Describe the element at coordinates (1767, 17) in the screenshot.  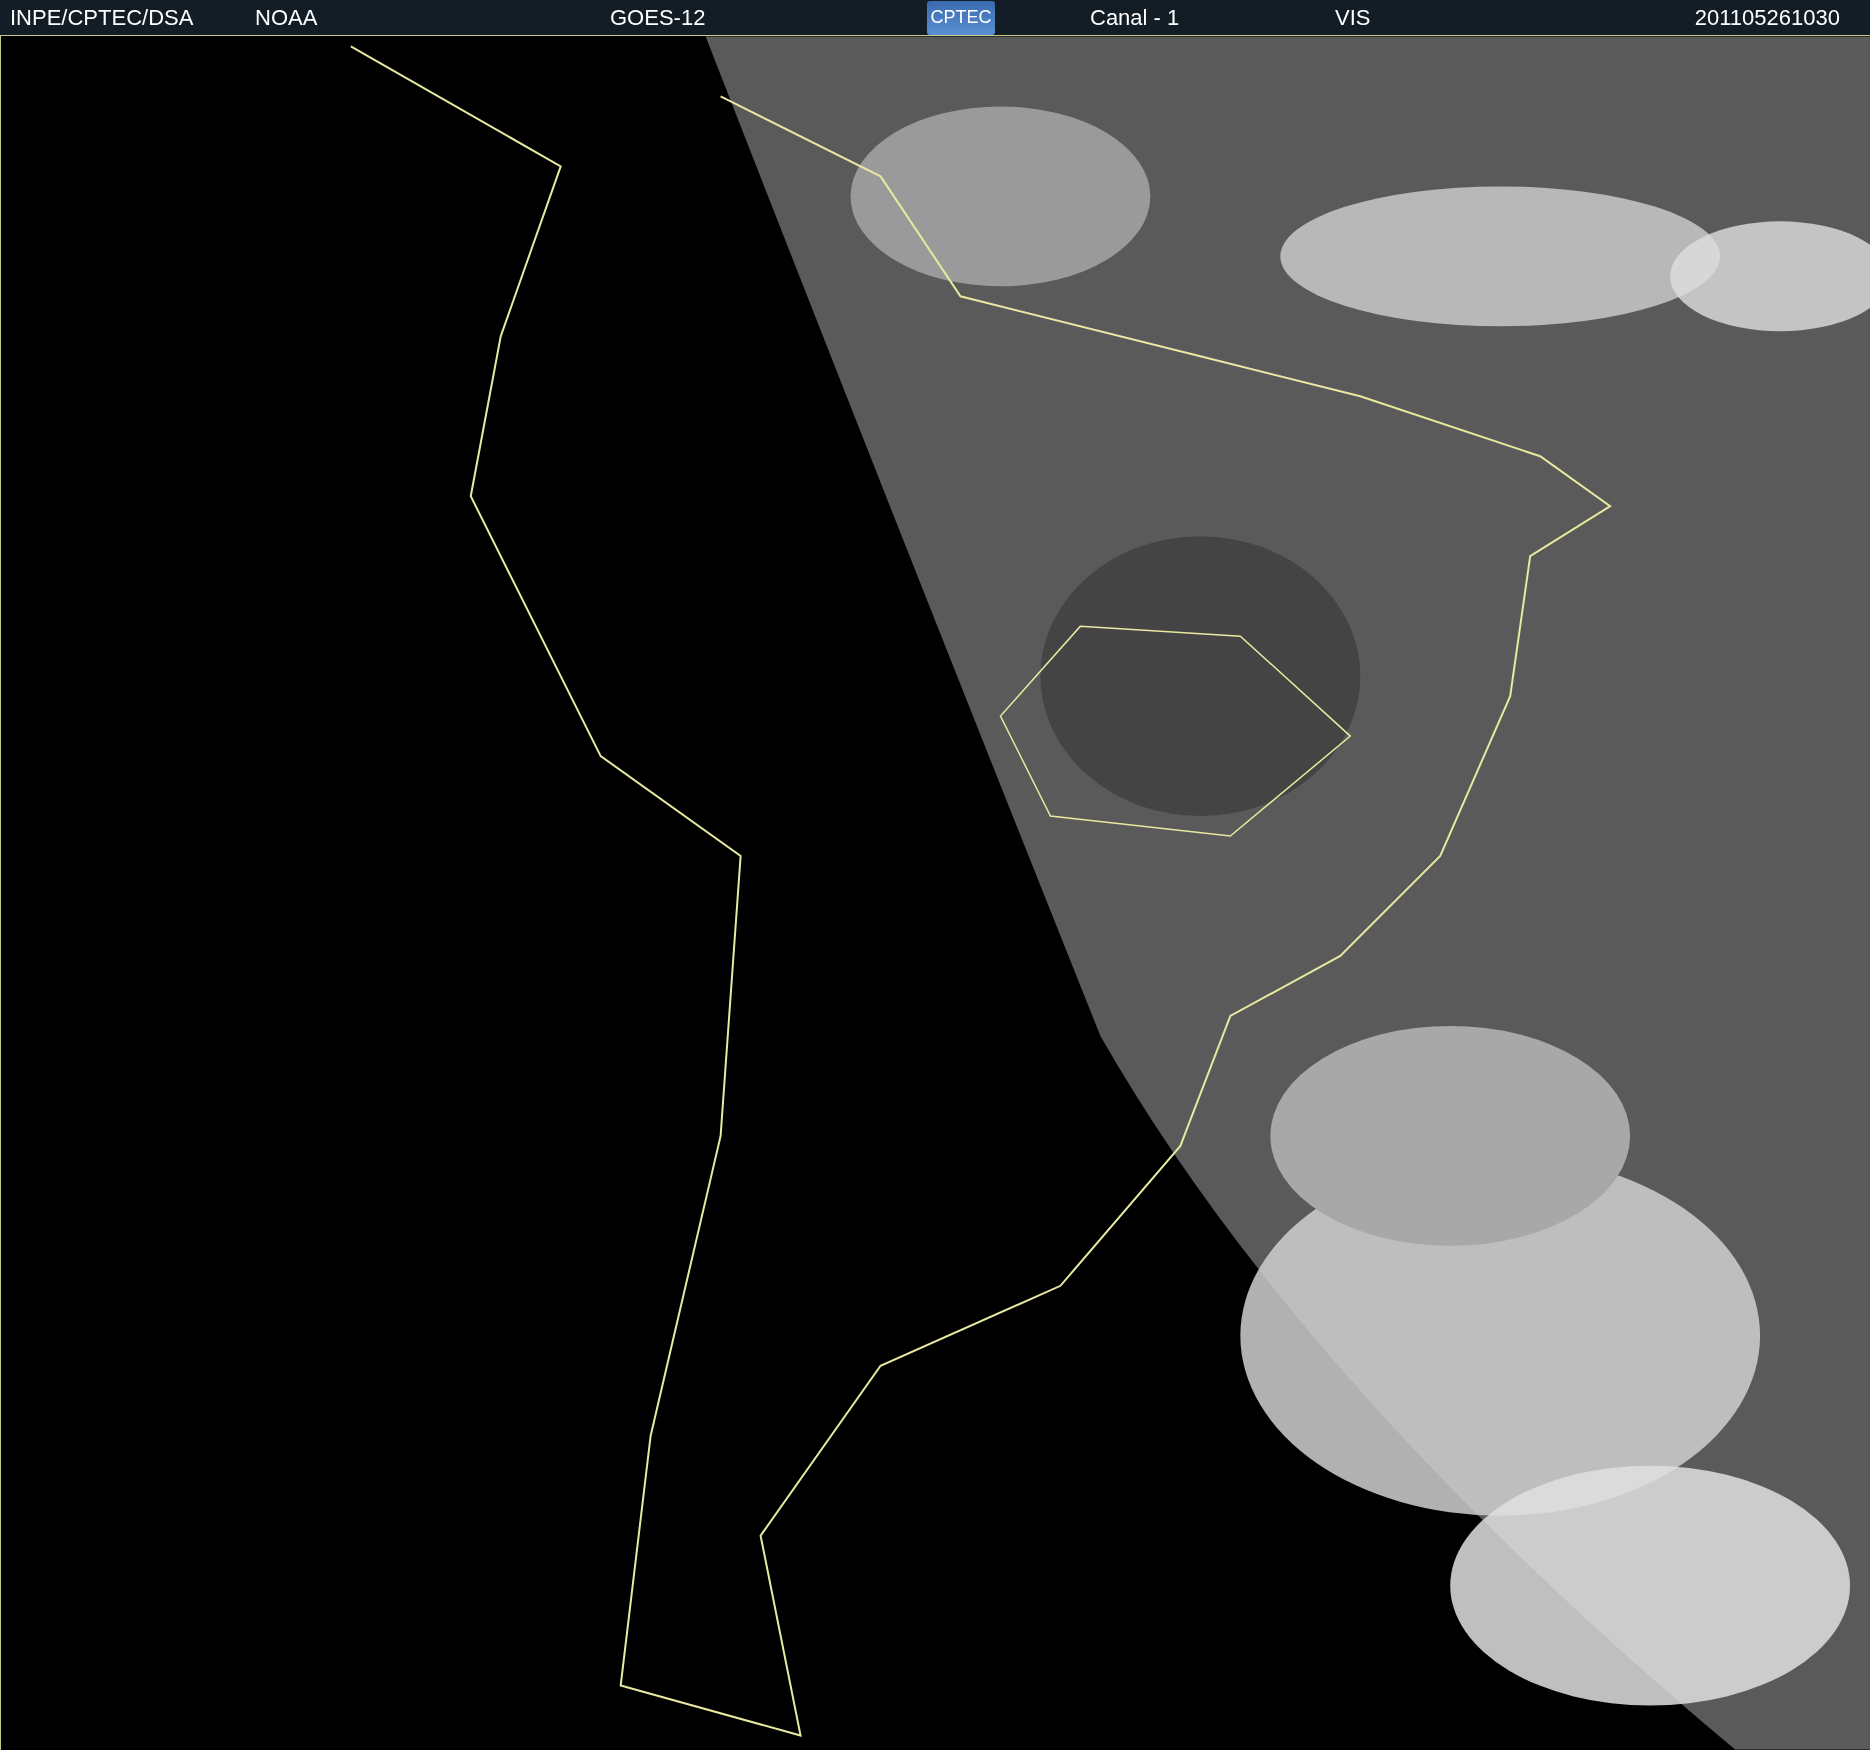
I see `header-text: 201105261030` at that location.